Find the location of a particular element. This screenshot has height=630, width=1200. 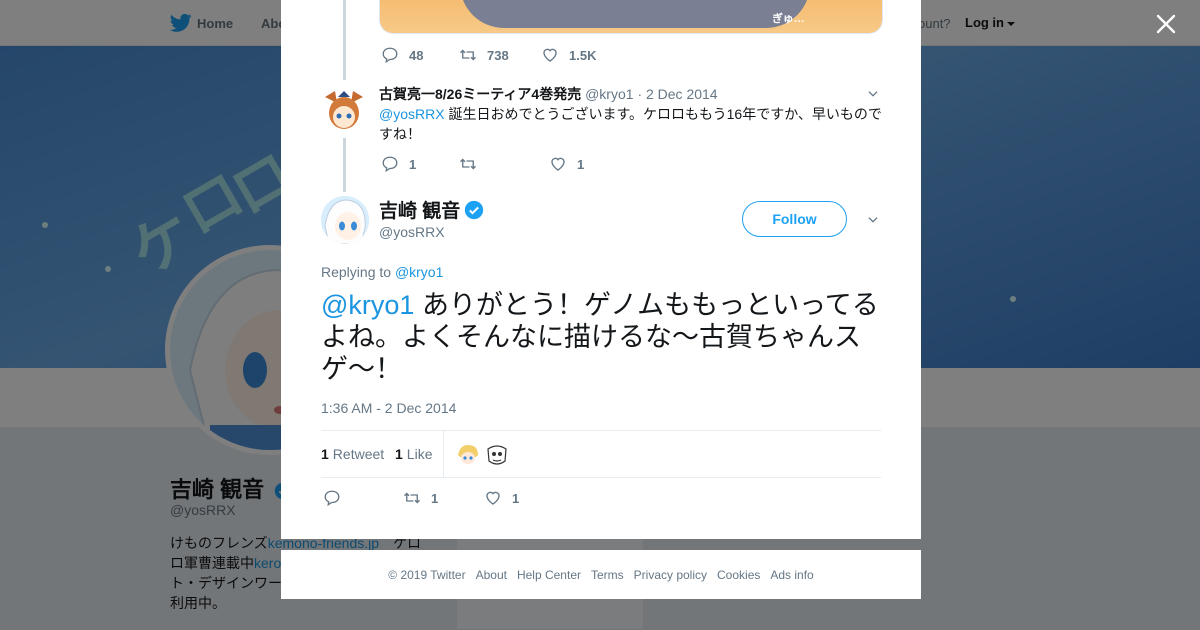

footer-link-about: About is located at coordinates (491, 575).